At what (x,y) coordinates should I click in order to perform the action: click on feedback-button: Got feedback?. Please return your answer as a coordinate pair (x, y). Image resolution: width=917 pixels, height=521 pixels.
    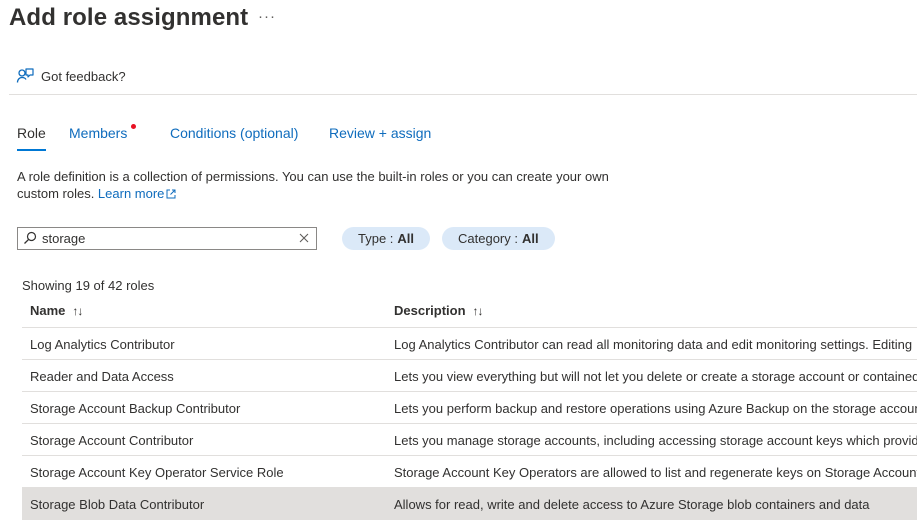
    Looking at the image, I should click on (71, 76).